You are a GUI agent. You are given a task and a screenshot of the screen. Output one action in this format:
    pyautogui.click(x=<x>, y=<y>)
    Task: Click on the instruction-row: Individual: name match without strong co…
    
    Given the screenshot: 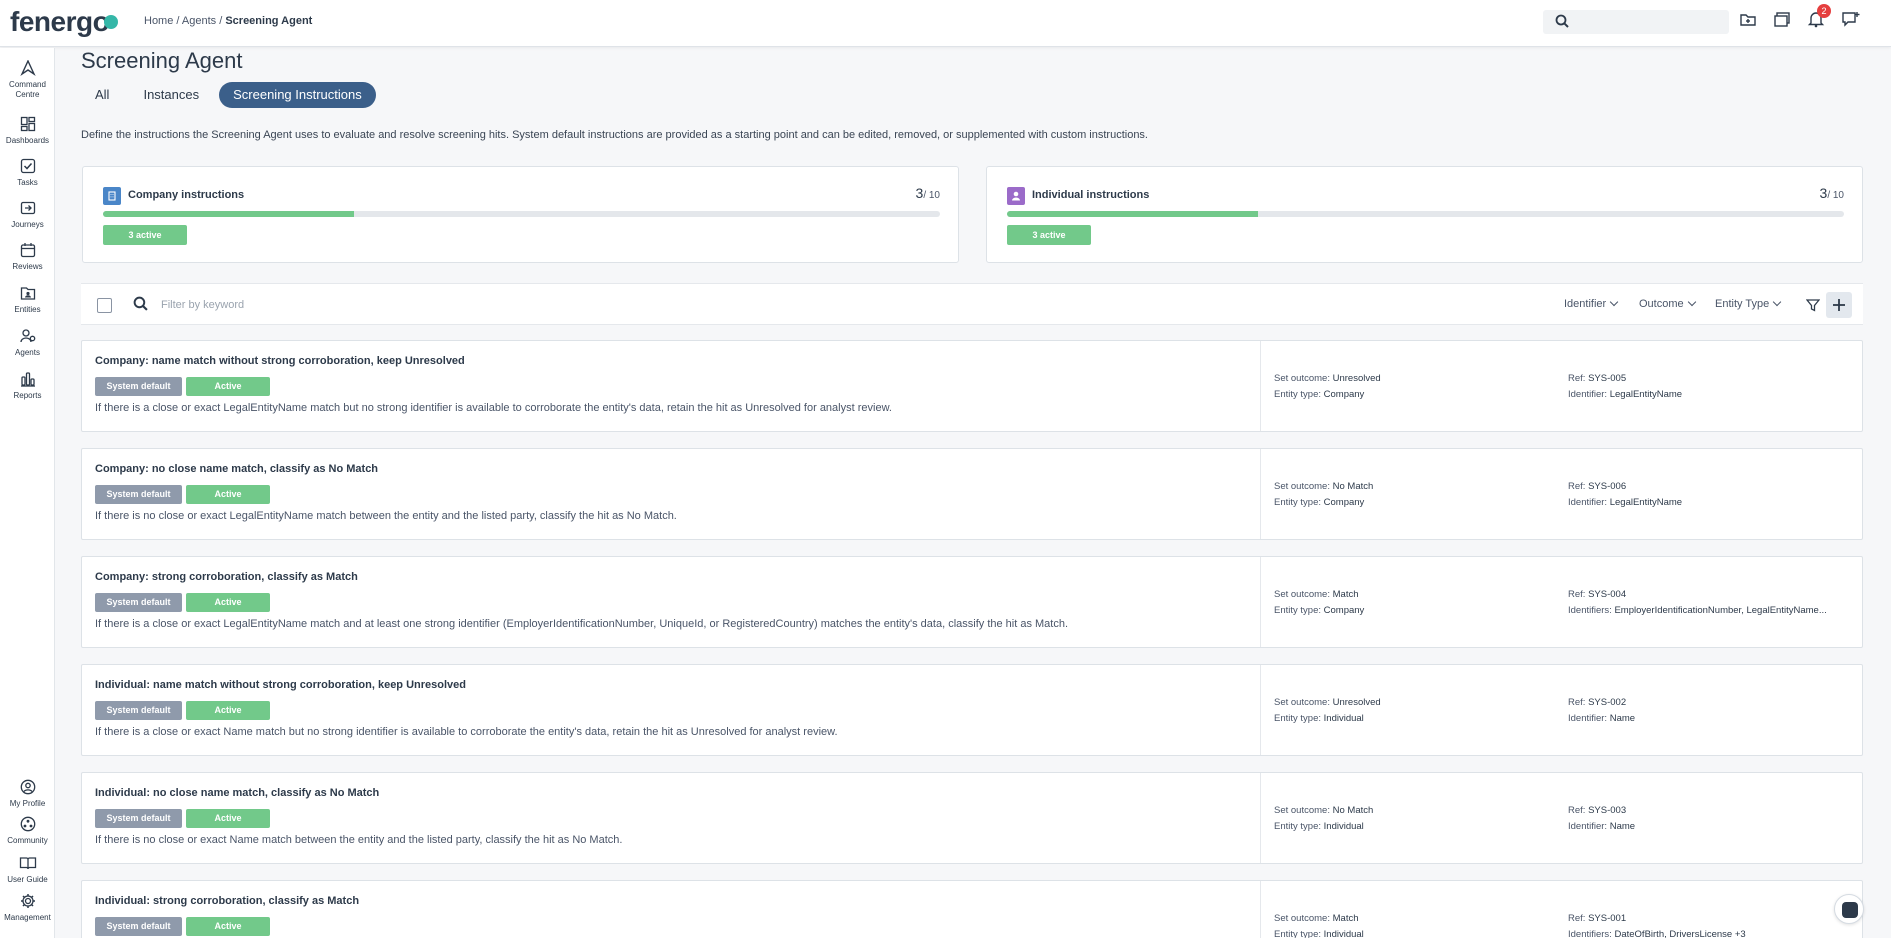 What is the action you would take?
    pyautogui.click(x=972, y=710)
    